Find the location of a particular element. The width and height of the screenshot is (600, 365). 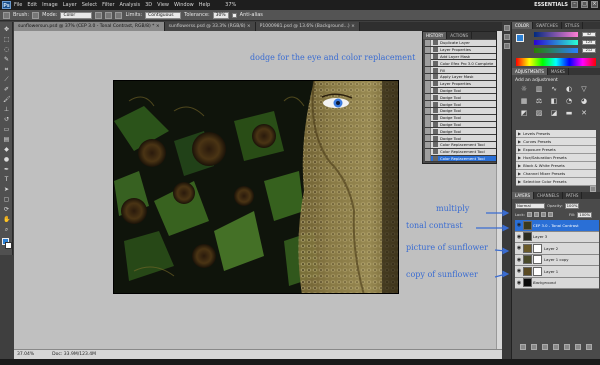

menu-select: Select is located at coordinates (89, 5).